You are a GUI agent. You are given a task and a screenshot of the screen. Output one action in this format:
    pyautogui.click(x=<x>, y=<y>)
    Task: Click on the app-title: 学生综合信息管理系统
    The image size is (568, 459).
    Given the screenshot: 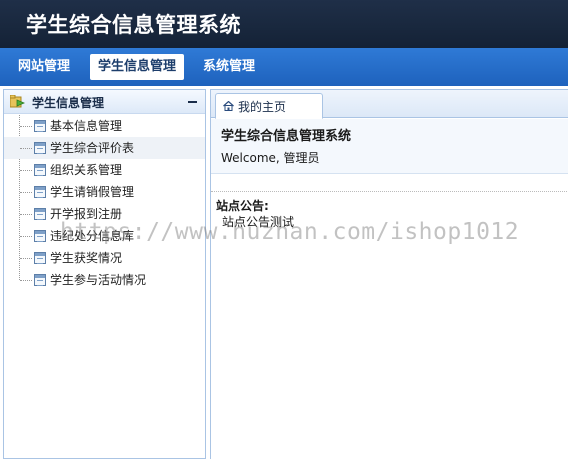 What is the action you would take?
    pyautogui.click(x=133, y=25)
    